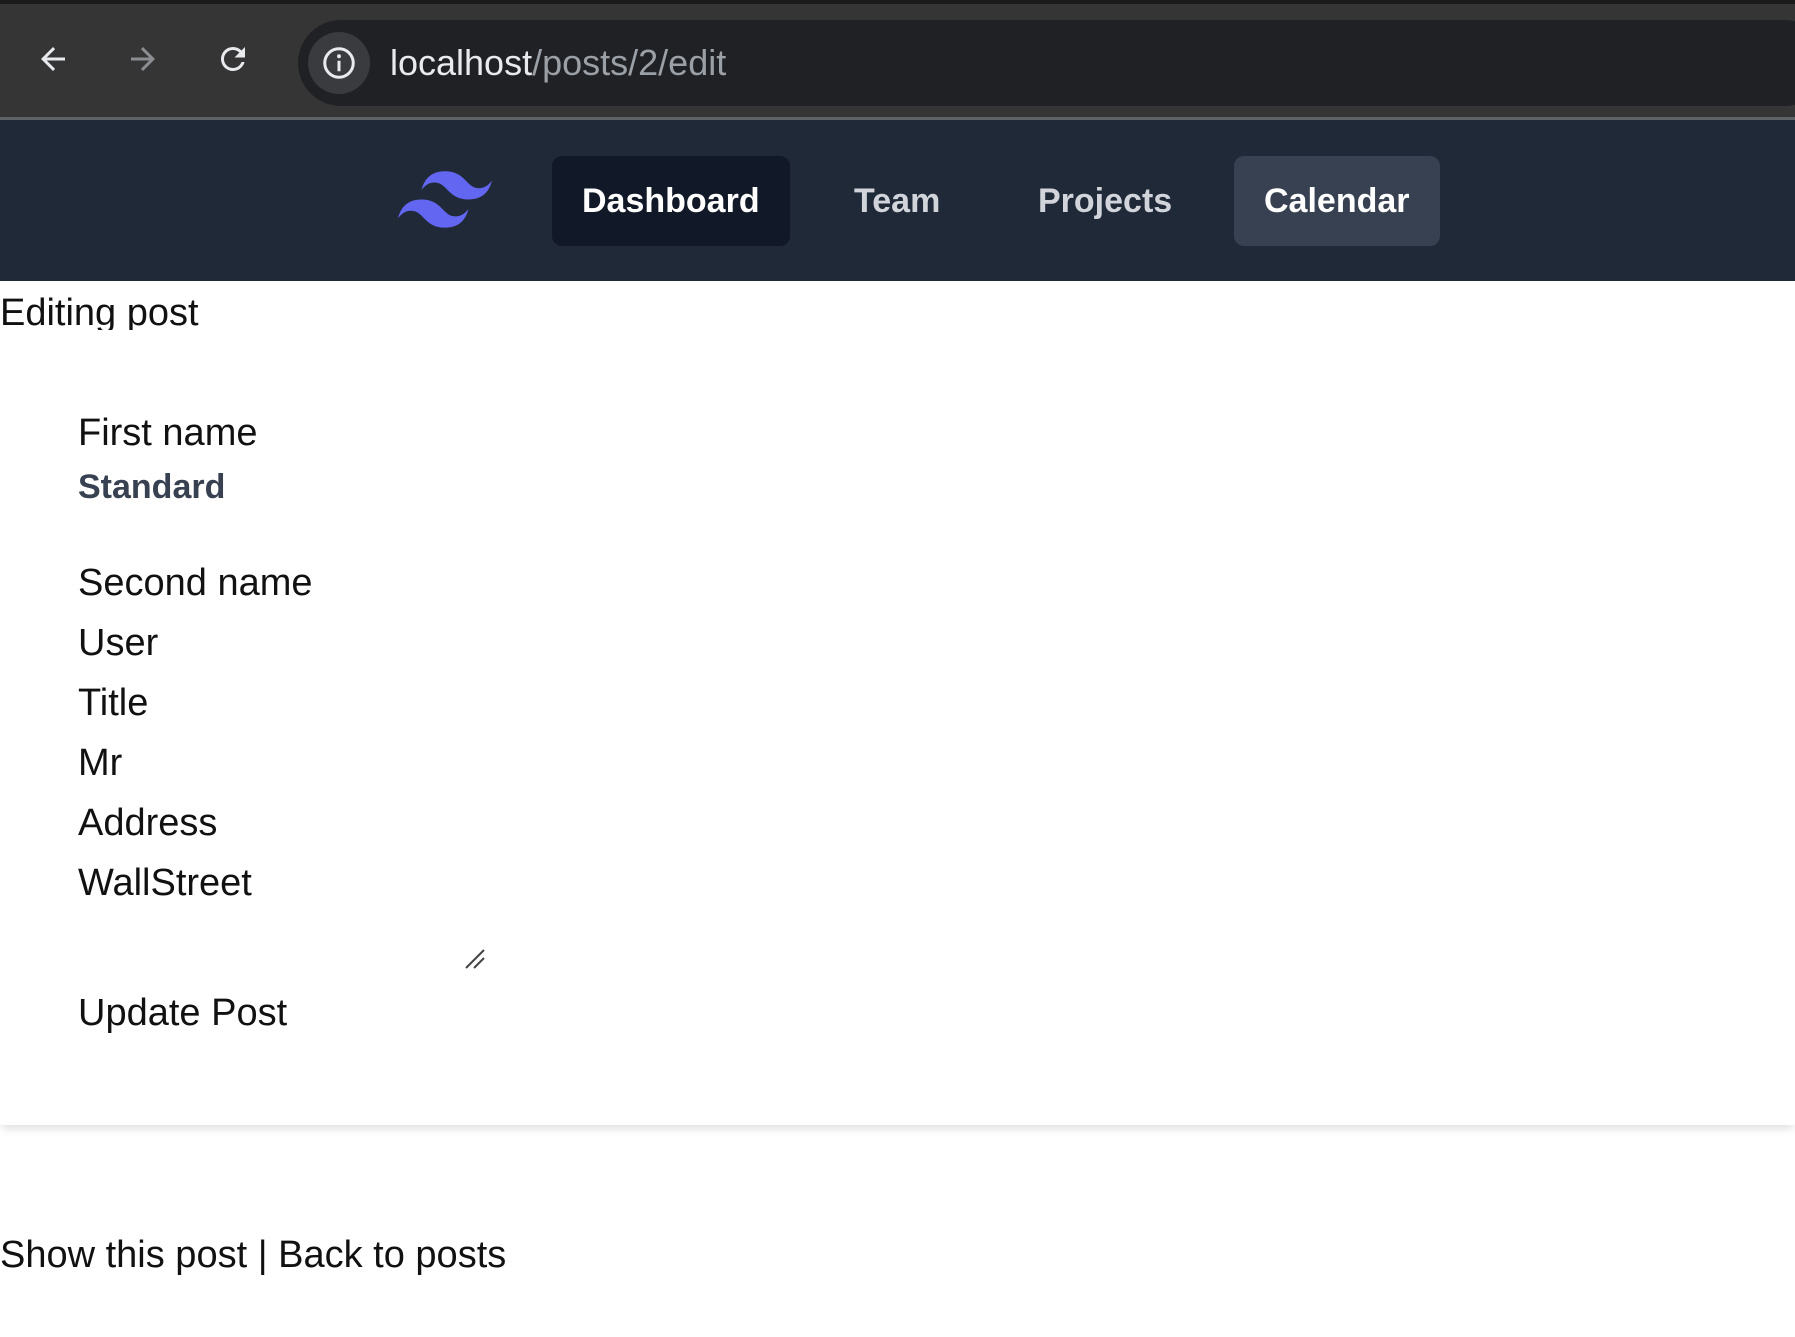 The height and width of the screenshot is (1337, 1795). What do you see at coordinates (392, 1255) in the screenshot?
I see `back-to-posts-link: Back to posts` at bounding box center [392, 1255].